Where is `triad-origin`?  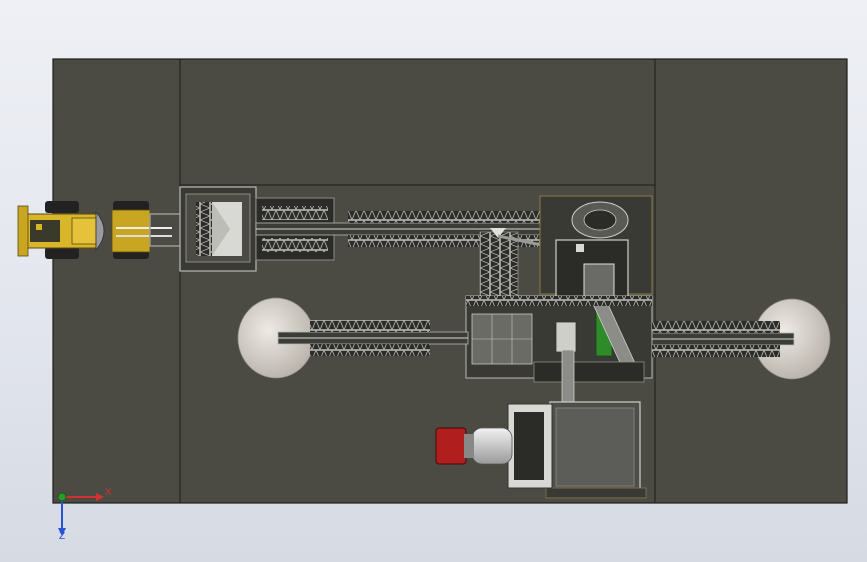 triad-origin is located at coordinates (62, 497).